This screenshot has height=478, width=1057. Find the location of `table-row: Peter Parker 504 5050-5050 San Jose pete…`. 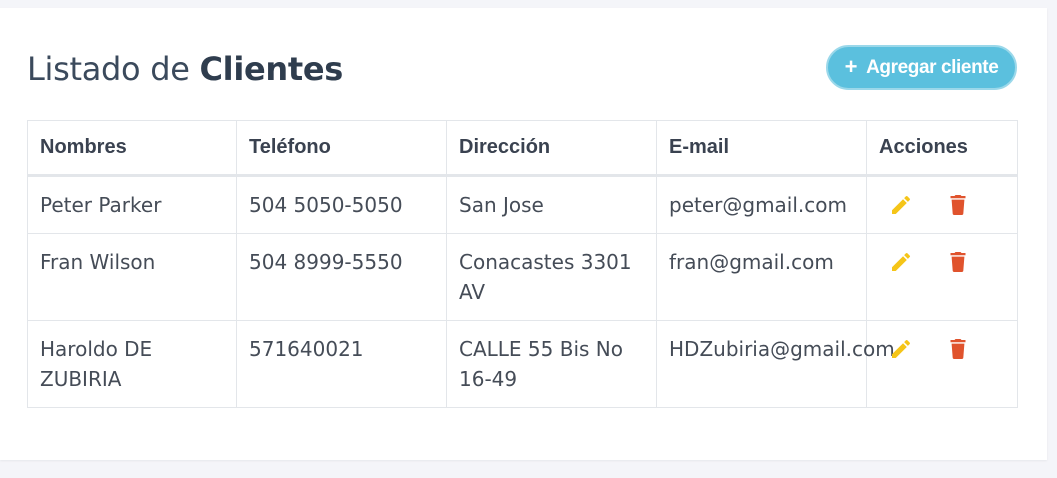

table-row: Peter Parker 504 5050-5050 San Jose pete… is located at coordinates (522, 204).